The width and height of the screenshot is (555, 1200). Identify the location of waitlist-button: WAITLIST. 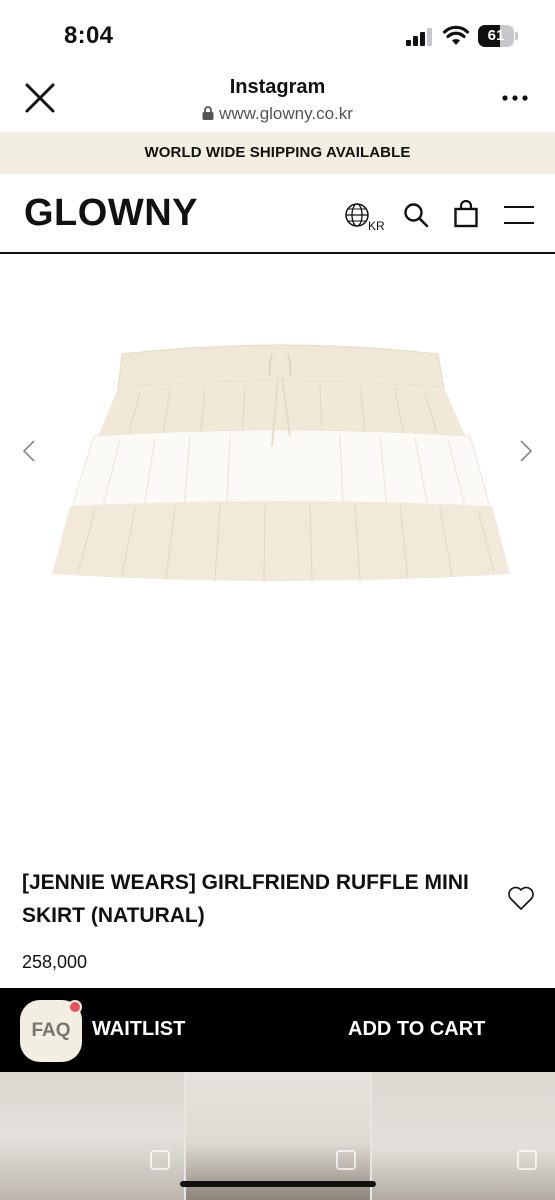
(138, 1029).